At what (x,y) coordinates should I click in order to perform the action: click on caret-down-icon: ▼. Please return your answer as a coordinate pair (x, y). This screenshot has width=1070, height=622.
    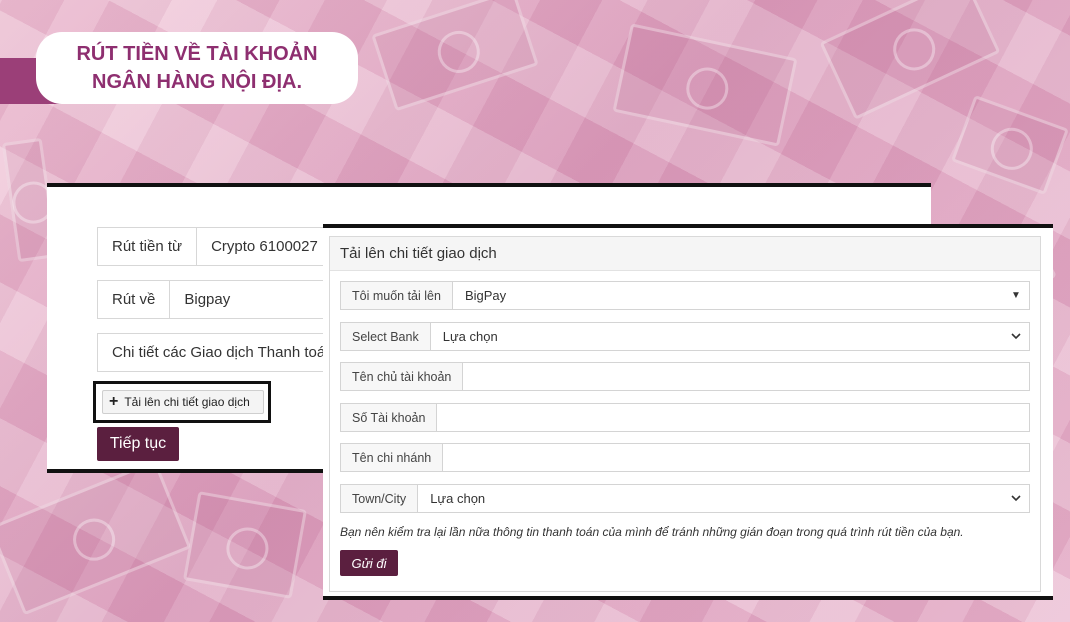
    Looking at the image, I should click on (1016, 295).